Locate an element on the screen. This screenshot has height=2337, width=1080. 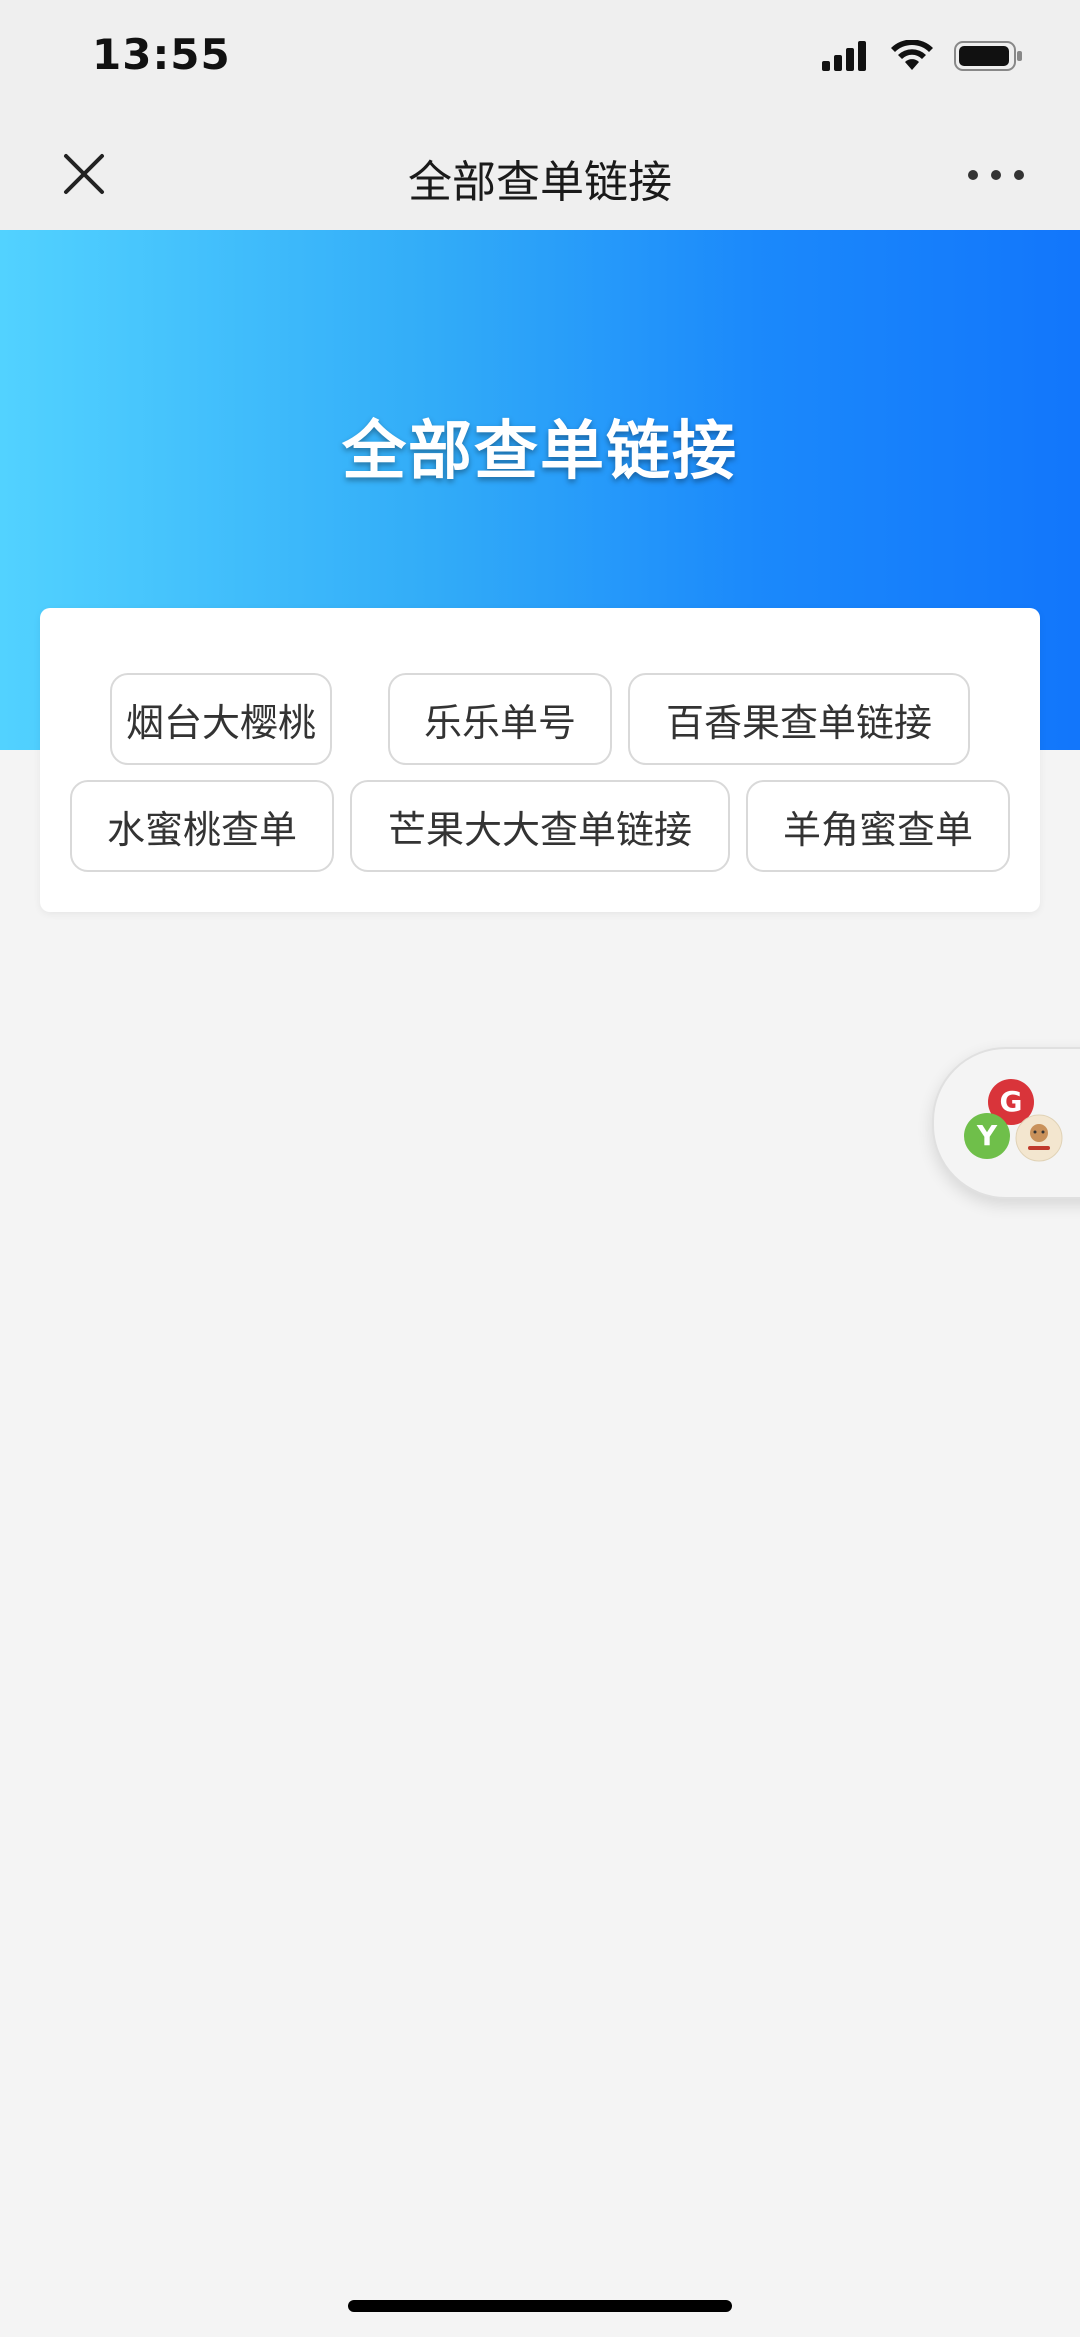
link-chip-passion-fruit: 百香果查单链接 is located at coordinates (799, 719).